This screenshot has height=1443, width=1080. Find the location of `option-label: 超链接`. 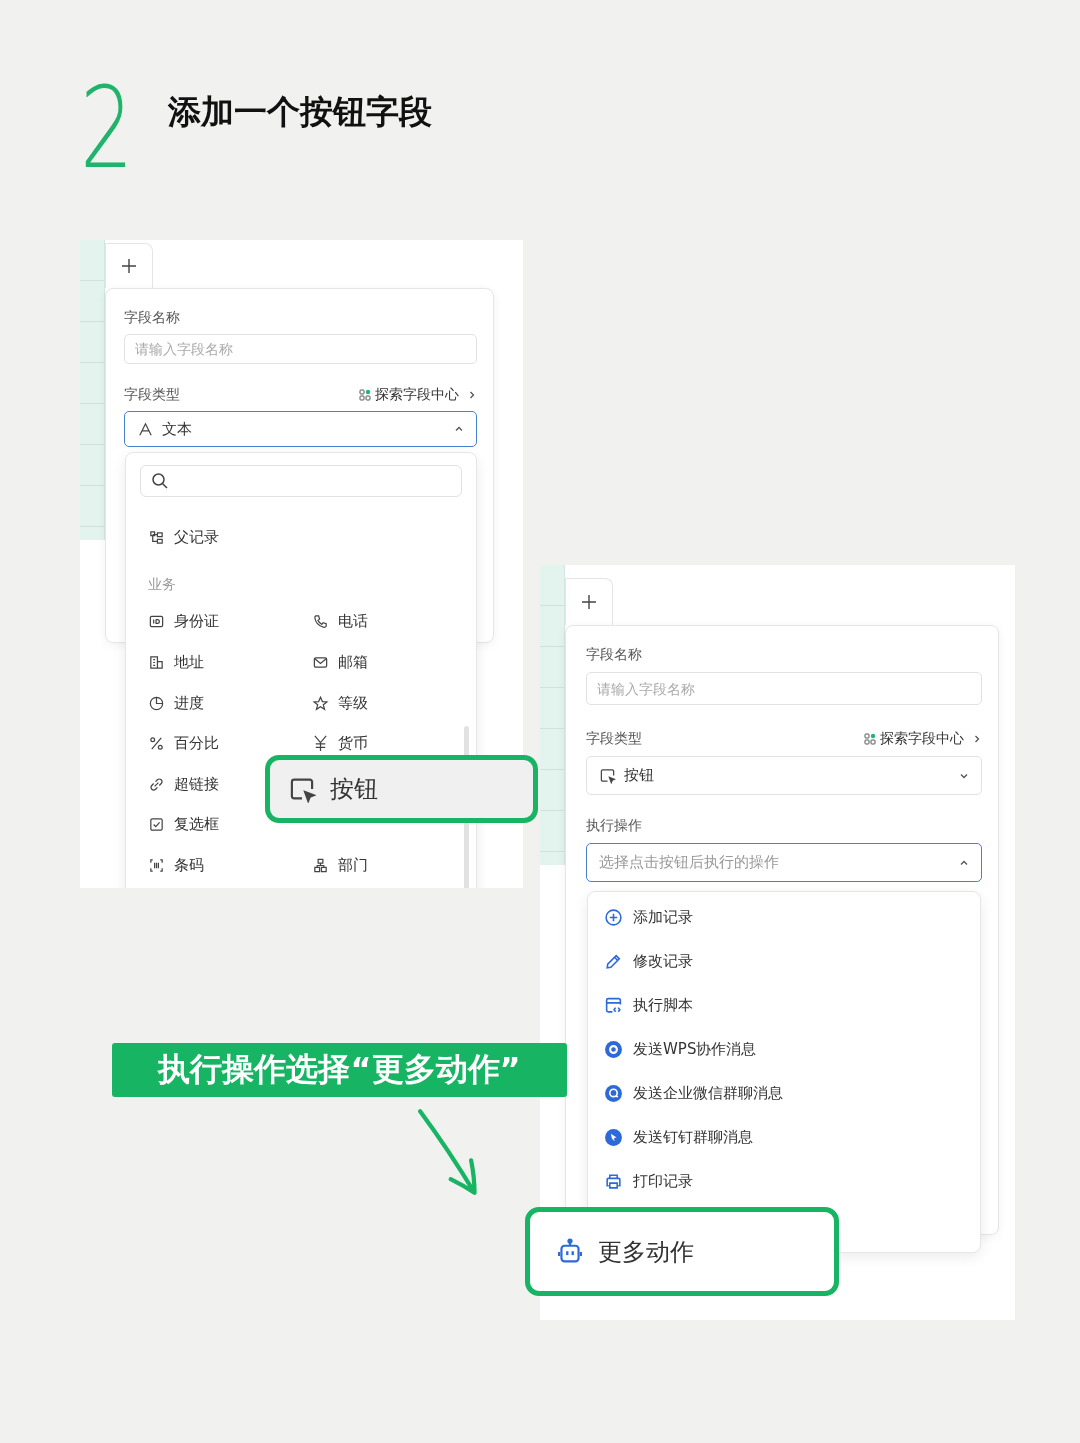

option-label: 超链接 is located at coordinates (196, 784).